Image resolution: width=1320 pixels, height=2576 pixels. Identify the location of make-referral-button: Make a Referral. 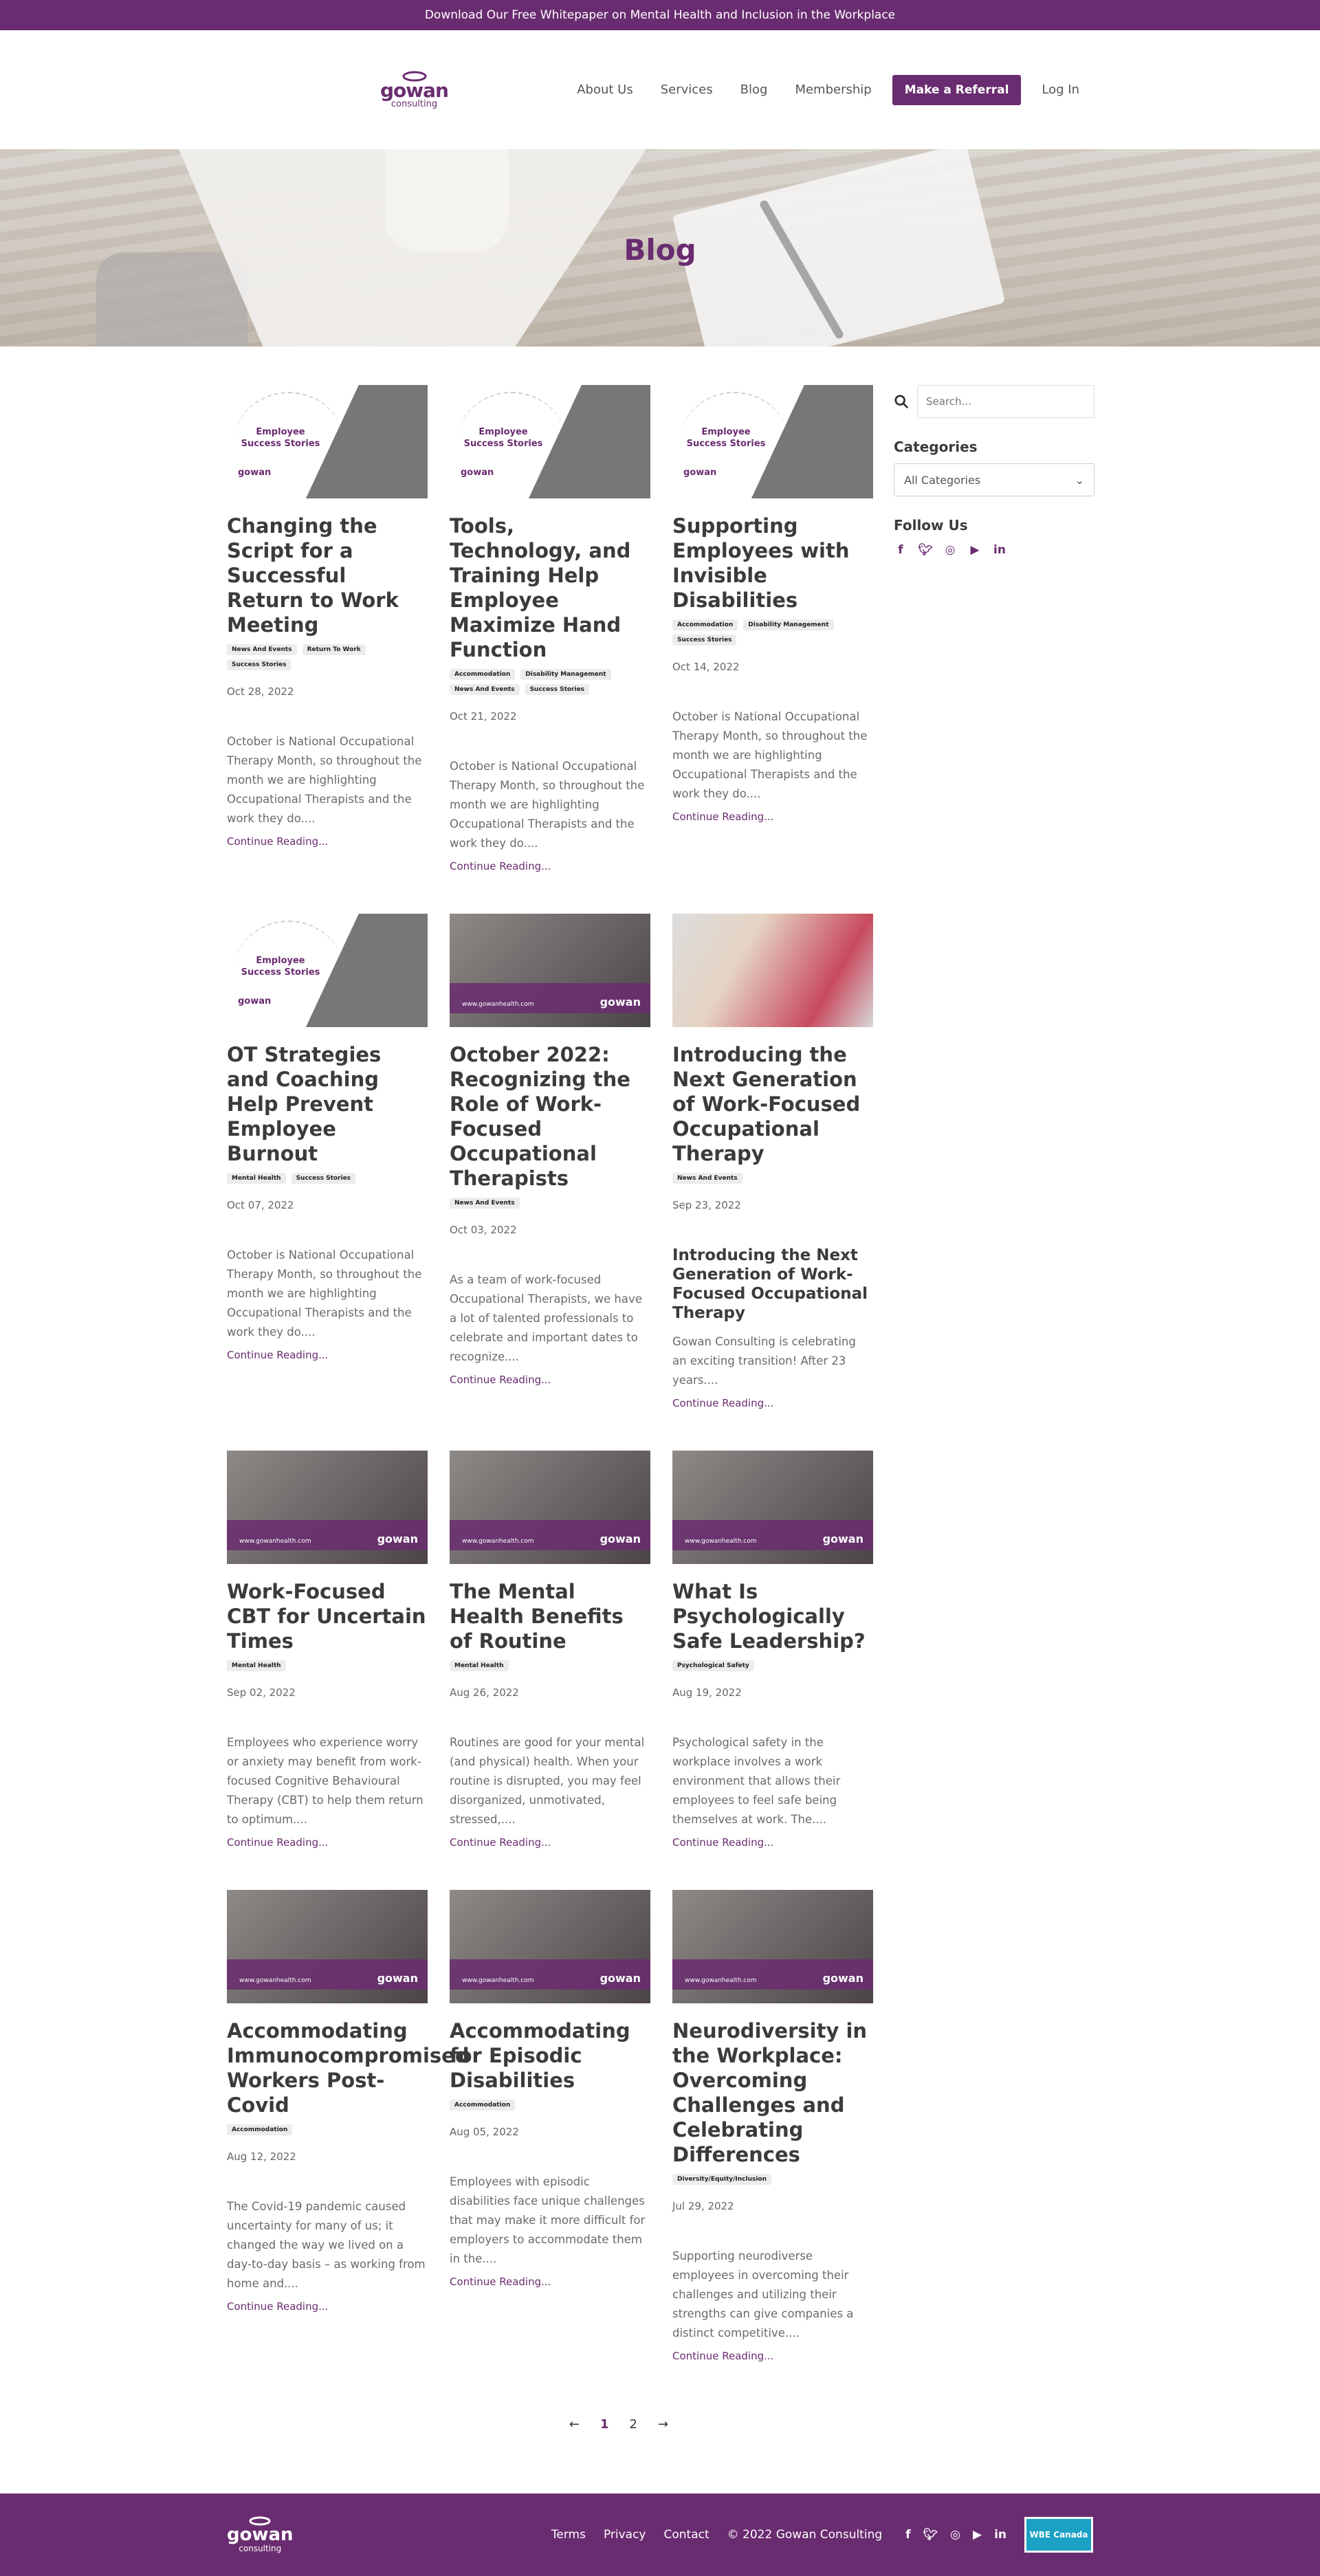
(957, 89).